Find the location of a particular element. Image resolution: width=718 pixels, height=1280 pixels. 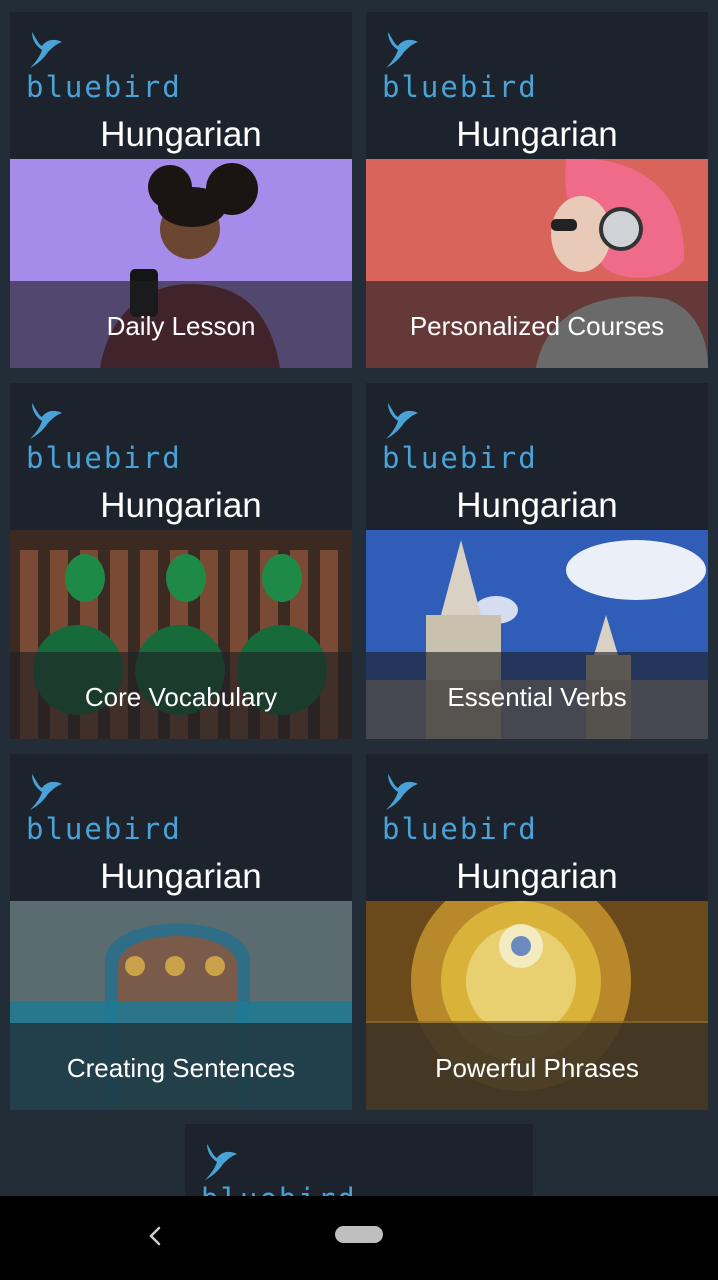

course-card-powerful-phrases: bluebird Hungarian Powerful Phrases is located at coordinates (537, 932).